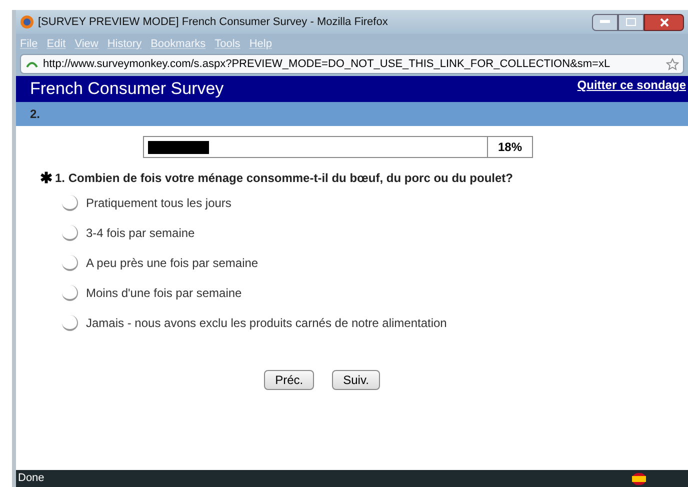 This screenshot has width=688, height=487. I want to click on nav-button: Préc., so click(289, 380).